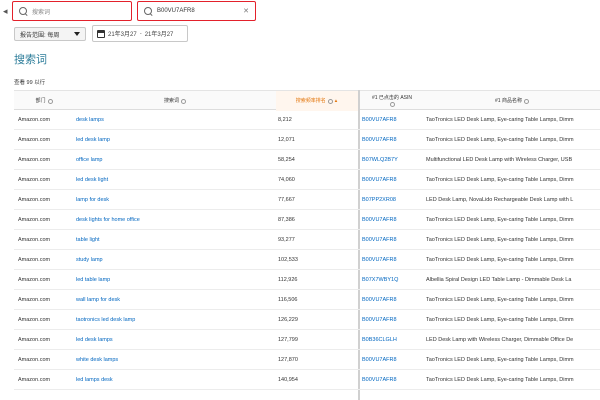 The height and width of the screenshot is (400, 600). Describe the element at coordinates (40, 35) in the screenshot. I see `report-period-label: 报告范围: 每周` at that location.